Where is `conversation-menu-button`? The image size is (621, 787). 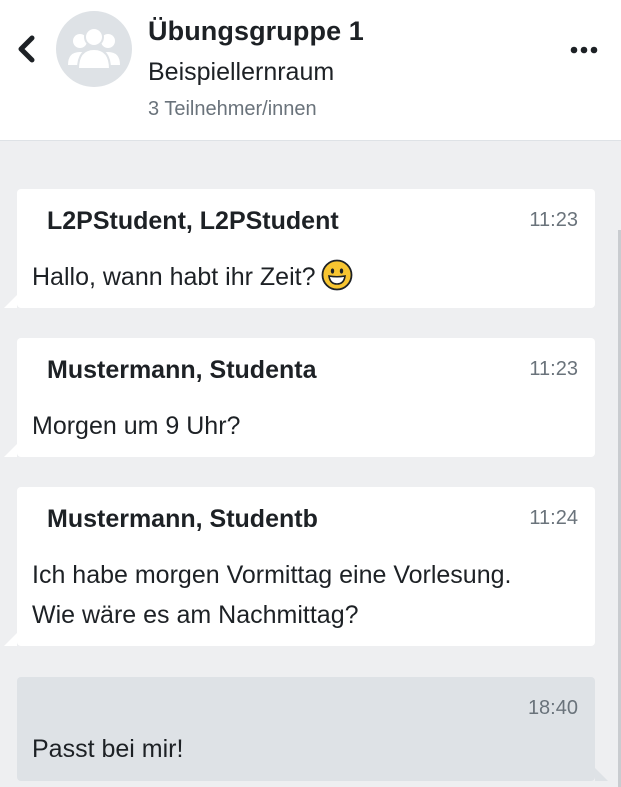
conversation-menu-button is located at coordinates (584, 50).